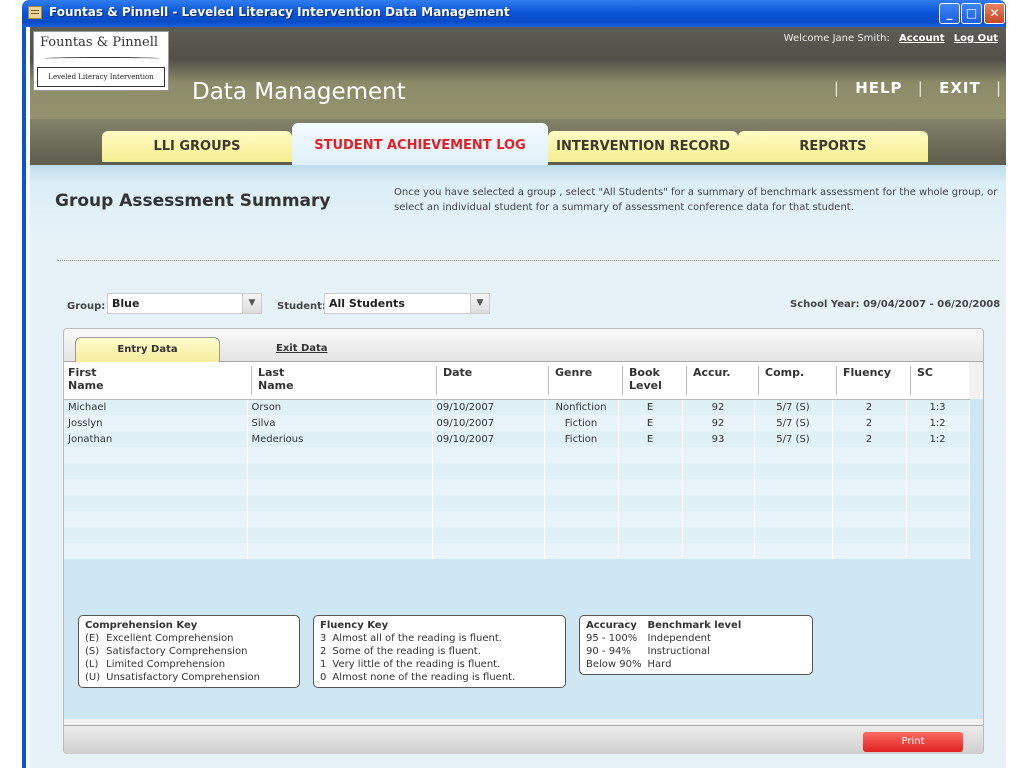 The width and height of the screenshot is (1024, 768). What do you see at coordinates (971, 13) in the screenshot?
I see `maximize-icon: □` at bounding box center [971, 13].